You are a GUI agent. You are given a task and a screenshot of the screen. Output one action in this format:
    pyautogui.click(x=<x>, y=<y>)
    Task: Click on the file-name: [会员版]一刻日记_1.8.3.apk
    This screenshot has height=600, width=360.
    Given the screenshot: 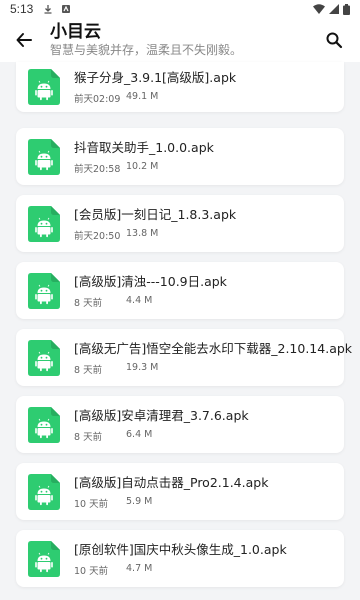 What is the action you would take?
    pyautogui.click(x=155, y=214)
    